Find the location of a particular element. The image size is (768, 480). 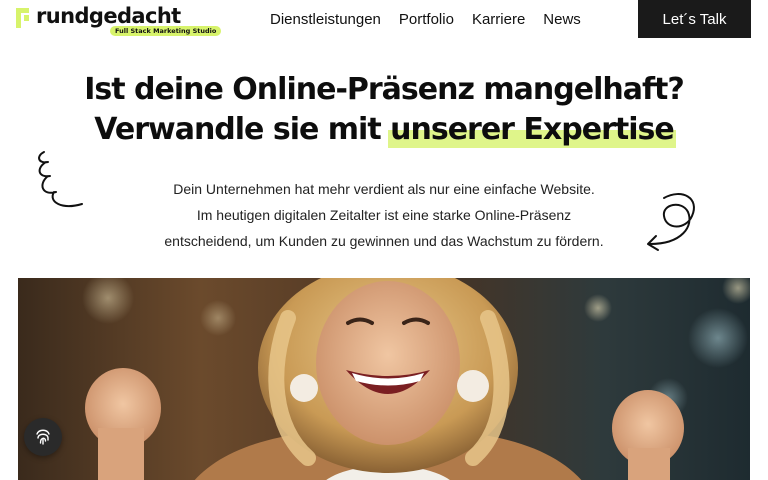

nav-item-karriere: Karriere is located at coordinates (498, 19).